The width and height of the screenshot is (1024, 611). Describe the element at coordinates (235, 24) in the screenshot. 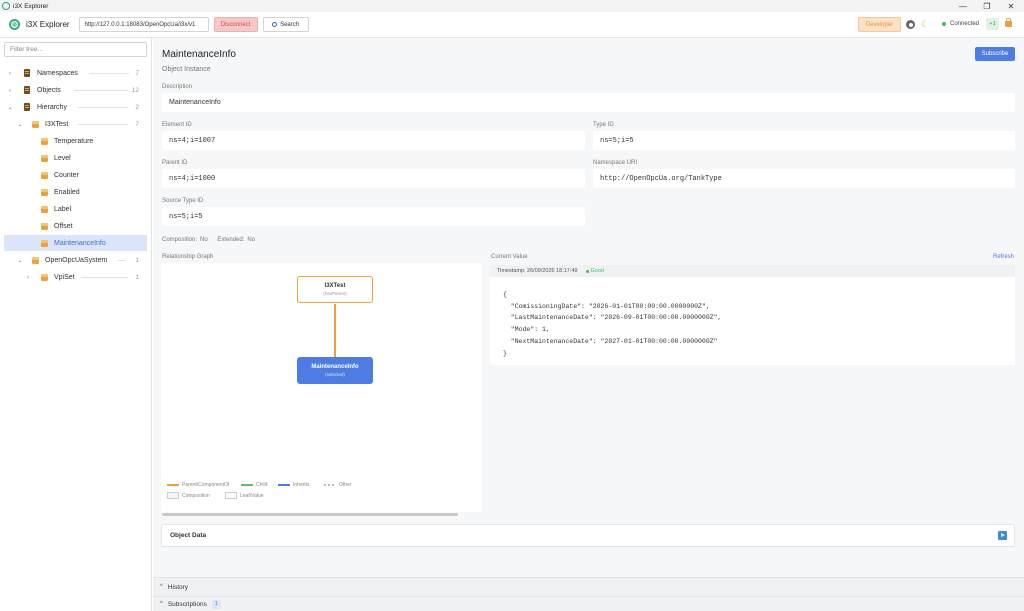

I see `disconnect-button: Disconnect` at that location.